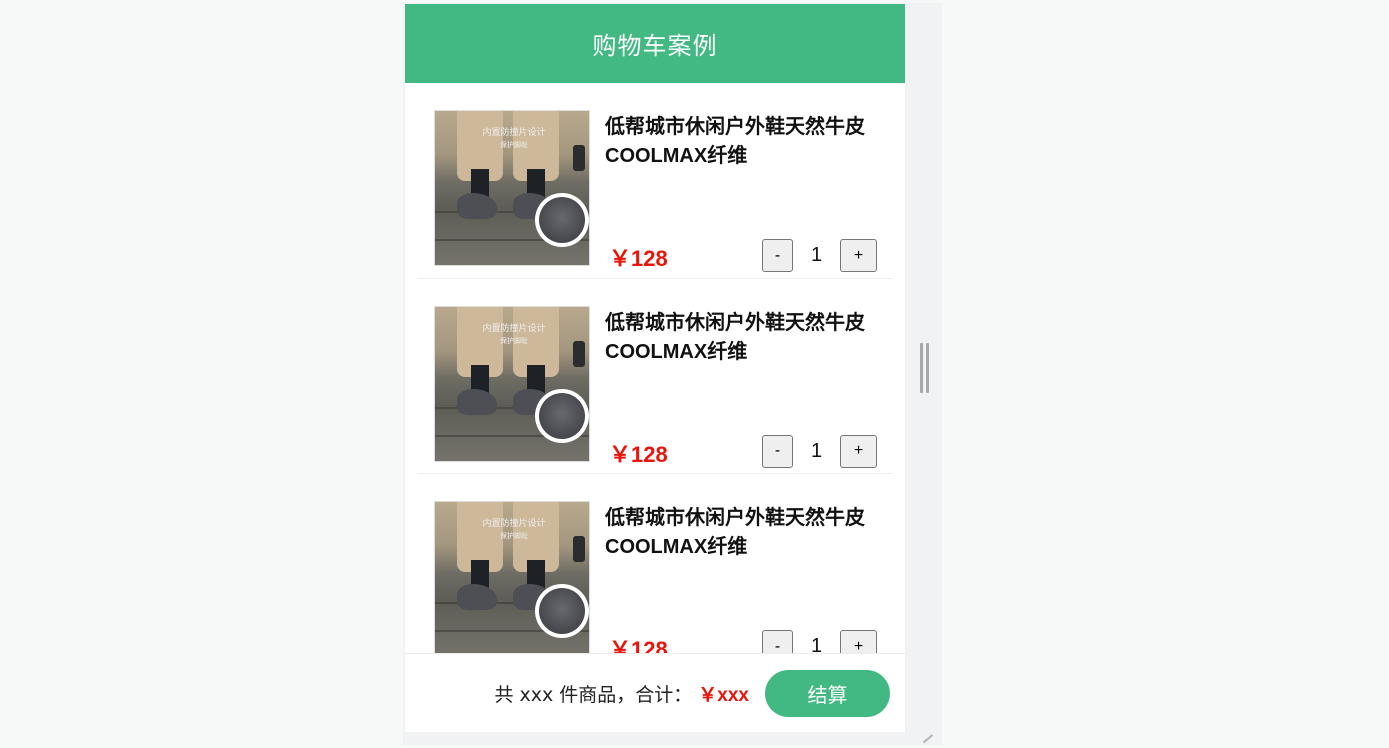 This screenshot has height=748, width=1389. Describe the element at coordinates (593, 694) in the screenshot. I see `cart-summary: 共 xxx 件商品，合计：` at that location.